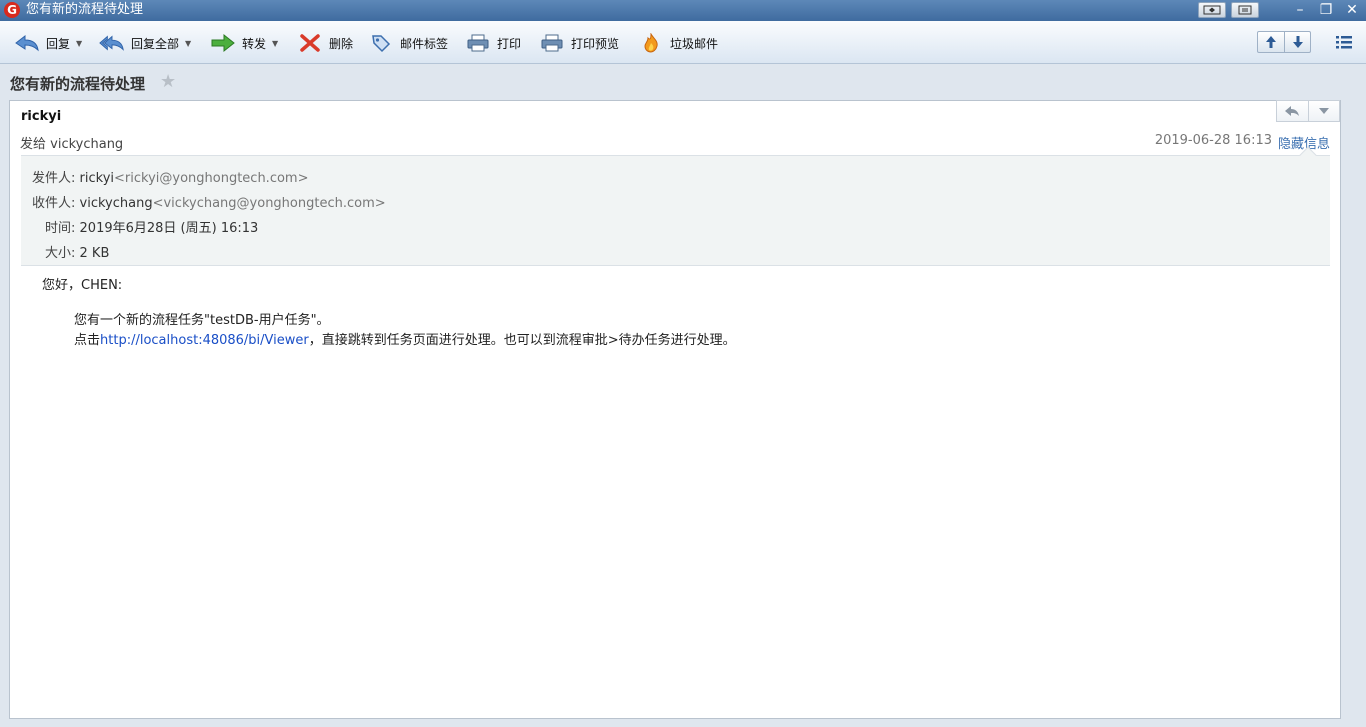 This screenshot has height=727, width=1366. I want to click on reply-button: 回复 ▼, so click(48, 43).